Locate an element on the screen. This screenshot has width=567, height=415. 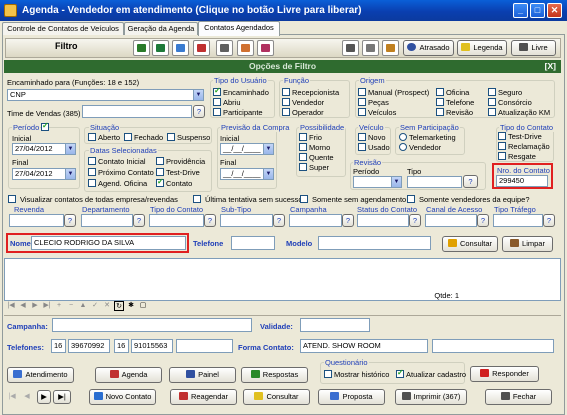
last-record-icon: ▶| is located at coordinates (47, 306).